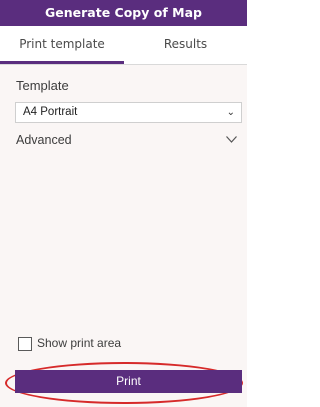 The width and height of the screenshot is (320, 407). What do you see at coordinates (44, 140) in the screenshot?
I see `advanced-label: Advanced` at bounding box center [44, 140].